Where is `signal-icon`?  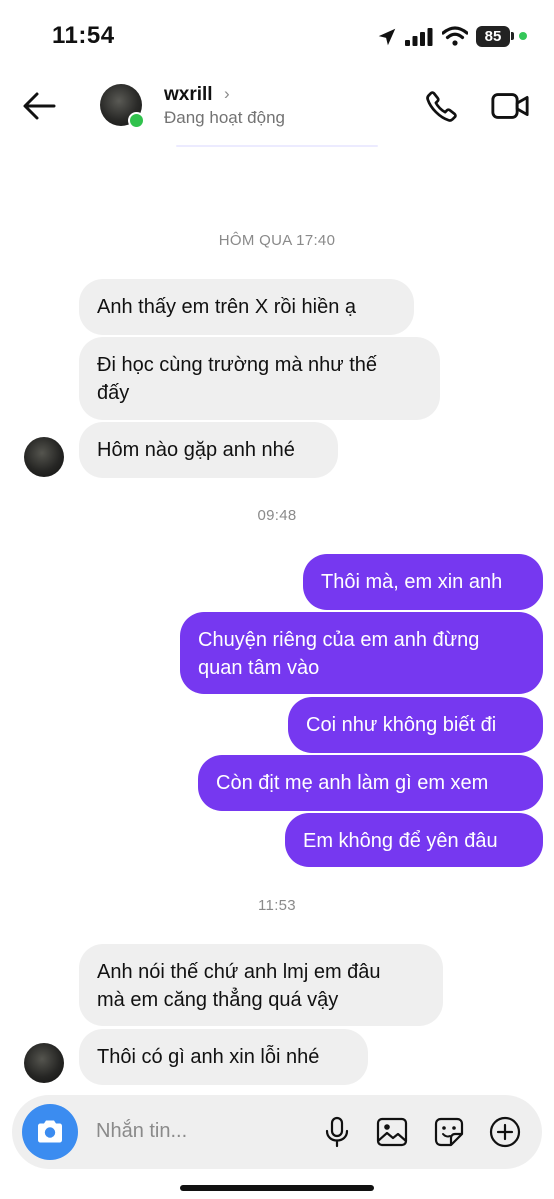 signal-icon is located at coordinates (419, 37).